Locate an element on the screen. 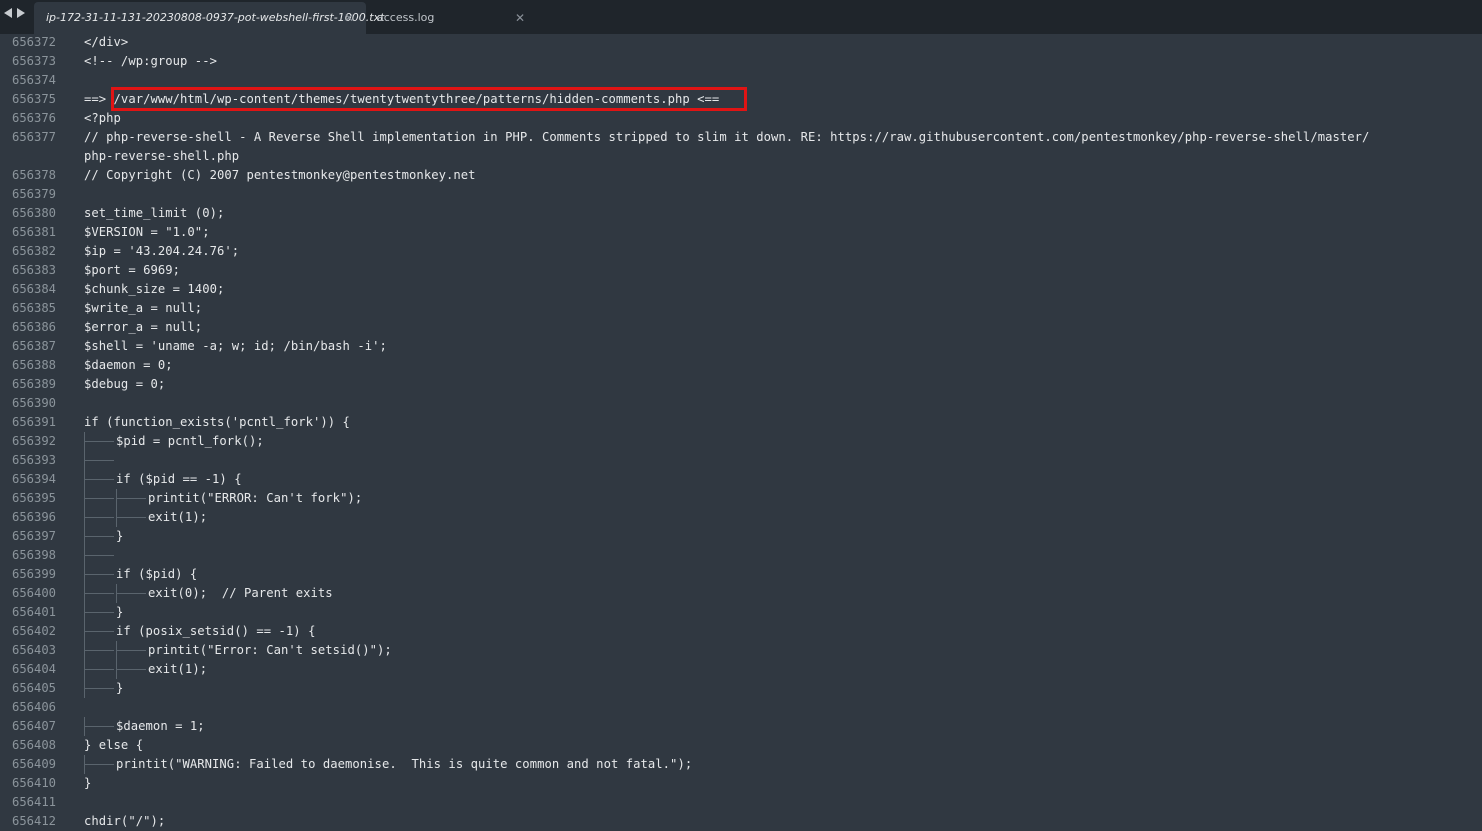 Image resolution: width=1482 pixels, height=831 pixels. code-line: 656400 exit(0); // Parent exits is located at coordinates (741, 593).